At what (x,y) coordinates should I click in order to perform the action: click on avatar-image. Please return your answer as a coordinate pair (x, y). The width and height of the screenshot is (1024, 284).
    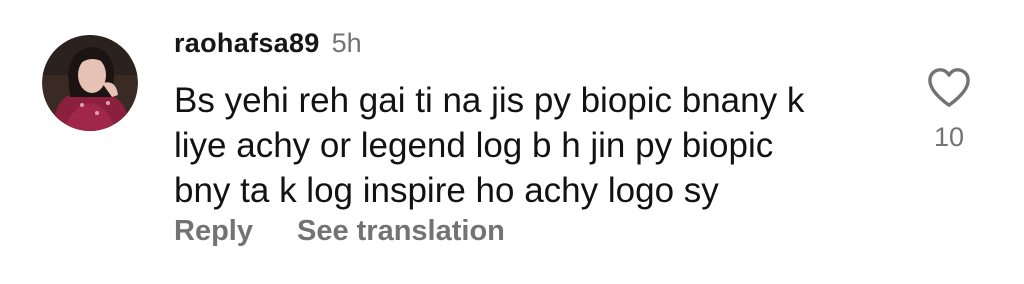
    Looking at the image, I should click on (90, 83).